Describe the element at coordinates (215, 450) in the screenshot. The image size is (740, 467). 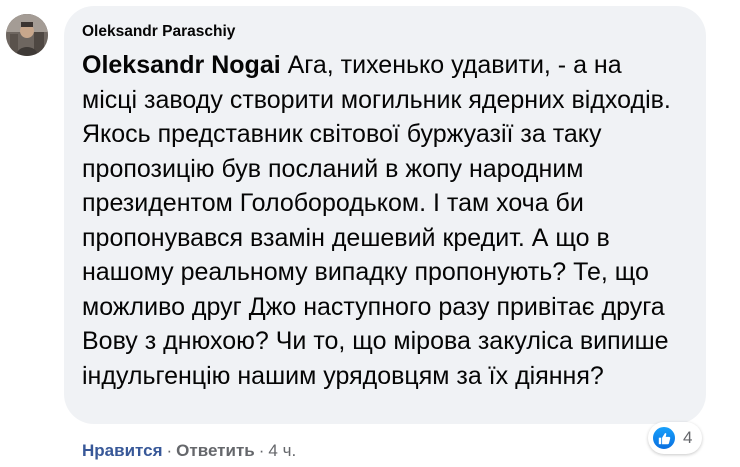
I see `reply-button: Ответить` at that location.